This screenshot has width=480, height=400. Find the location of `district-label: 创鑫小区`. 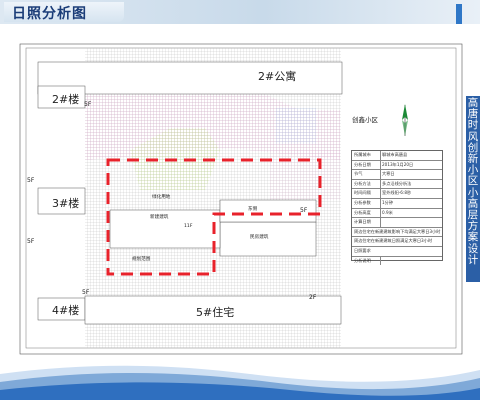

district-label: 创鑫小区 is located at coordinates (365, 120).